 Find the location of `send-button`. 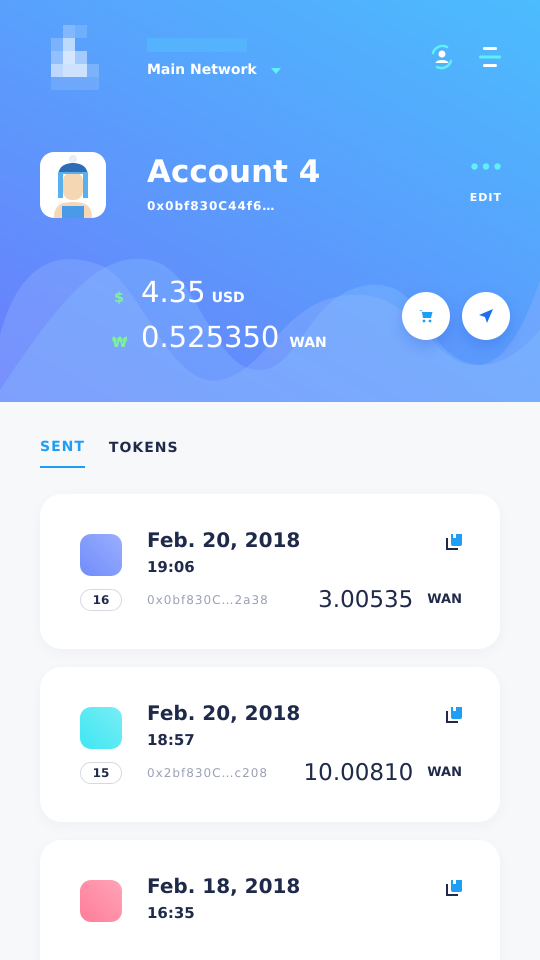

send-button is located at coordinates (486, 316).